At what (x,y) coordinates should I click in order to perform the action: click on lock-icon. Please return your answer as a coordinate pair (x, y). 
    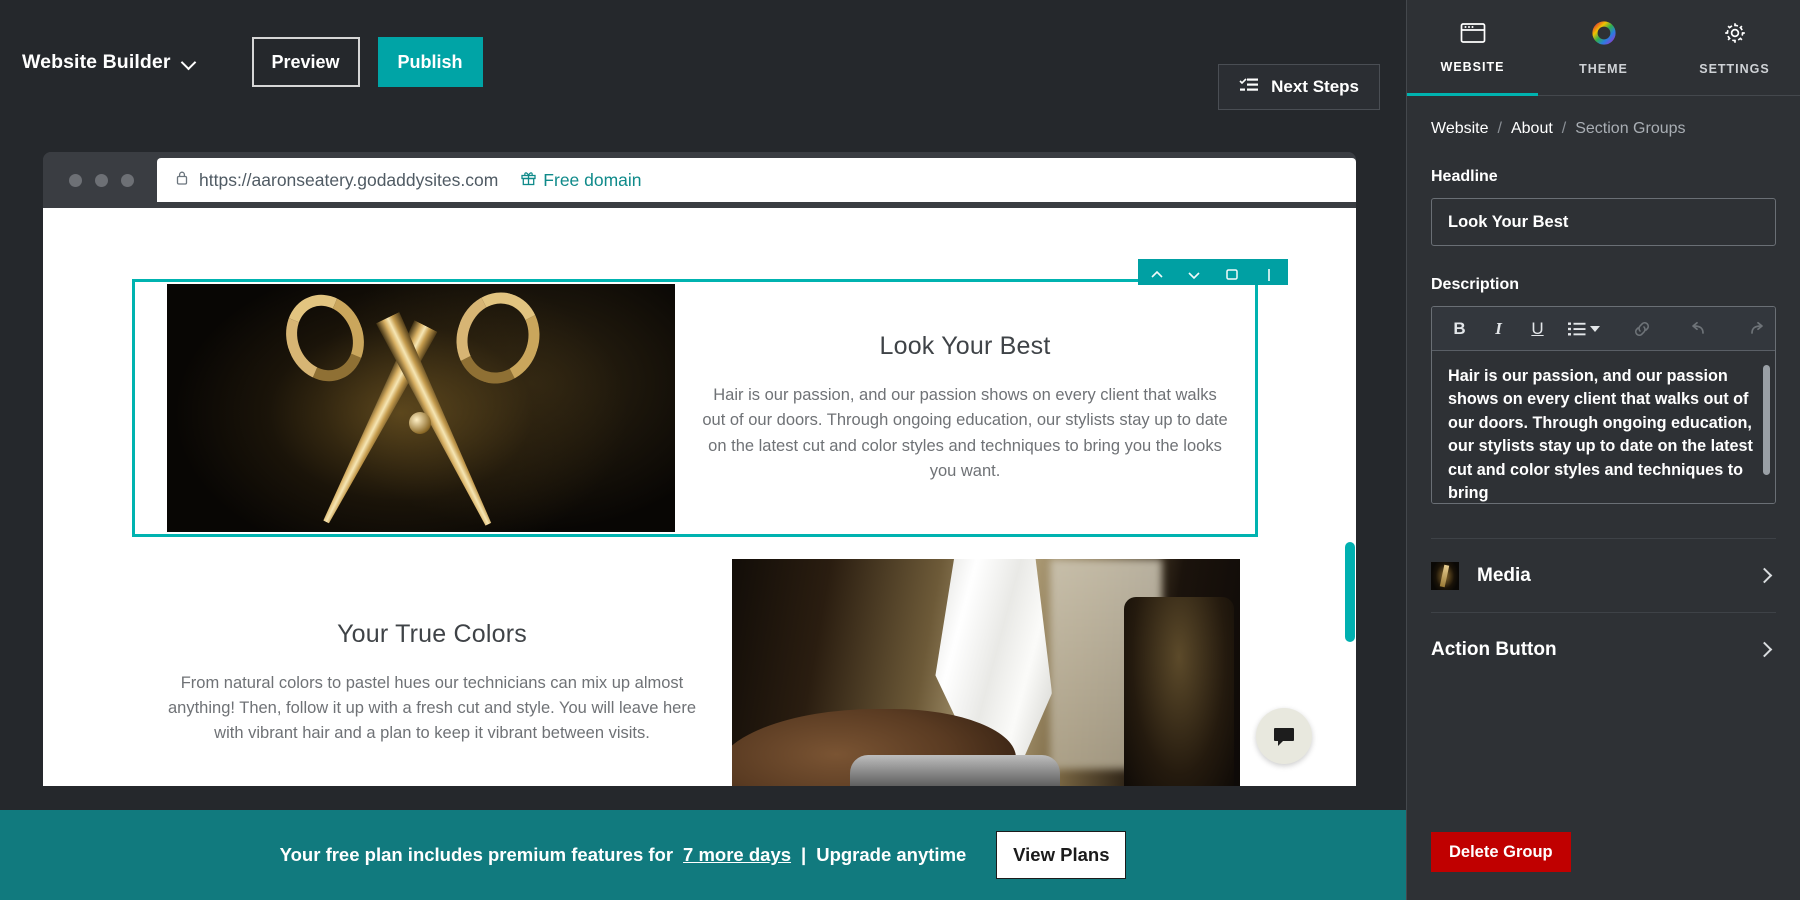
    Looking at the image, I should click on (182, 180).